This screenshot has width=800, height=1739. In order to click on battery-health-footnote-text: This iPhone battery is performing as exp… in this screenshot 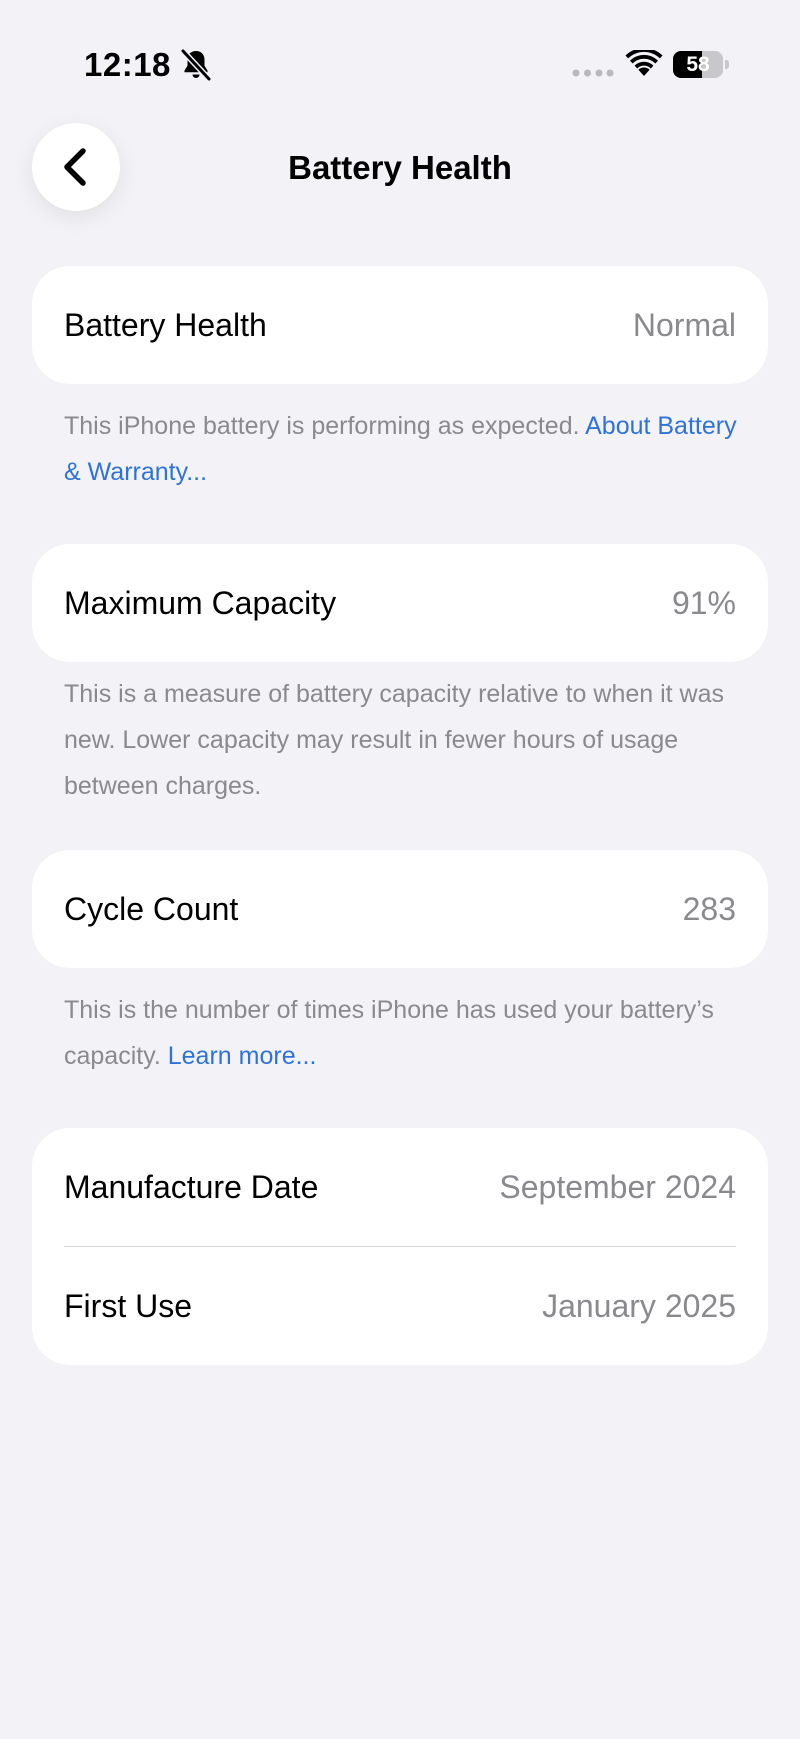, I will do `click(325, 426)`.